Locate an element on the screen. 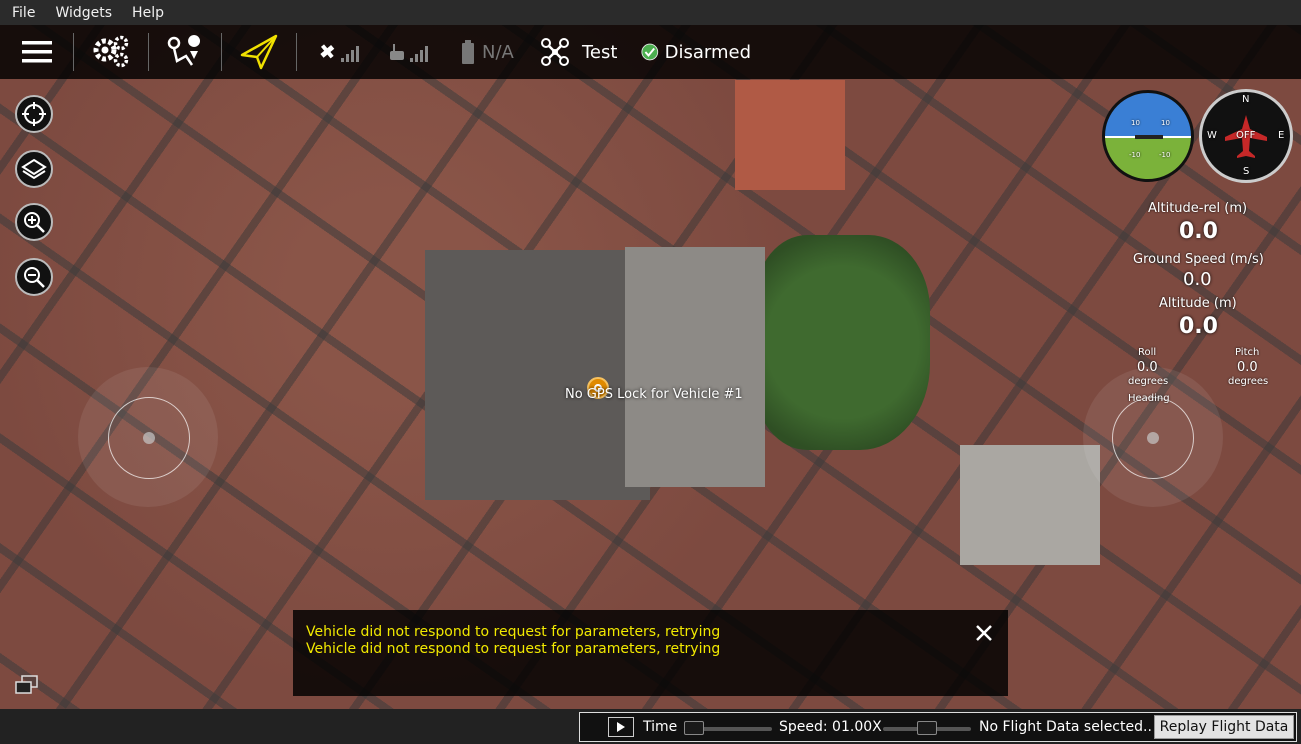 This screenshot has height=744, width=1301. plan-view-button is located at coordinates (184, 52).